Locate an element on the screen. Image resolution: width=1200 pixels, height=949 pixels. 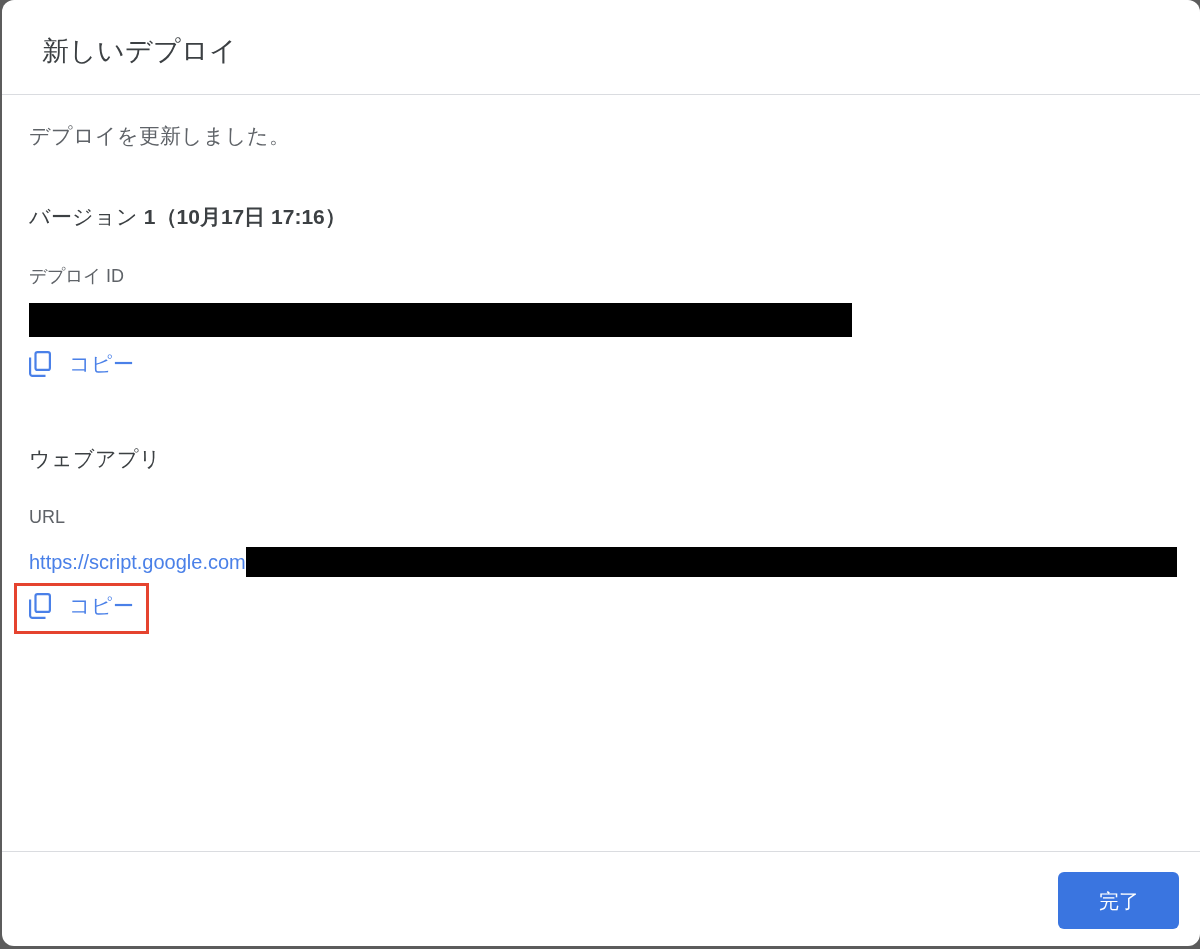
dialog-title: 新しいデプロイ is located at coordinates (139, 51).